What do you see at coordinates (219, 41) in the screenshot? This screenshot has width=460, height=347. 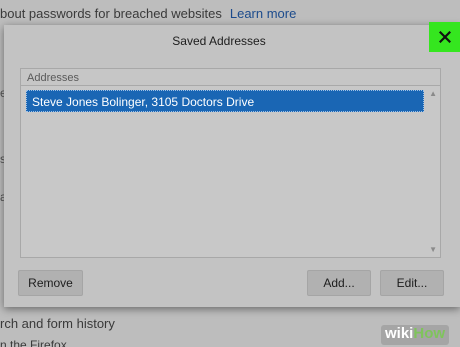 I see `dialog-title: Saved Addresses` at bounding box center [219, 41].